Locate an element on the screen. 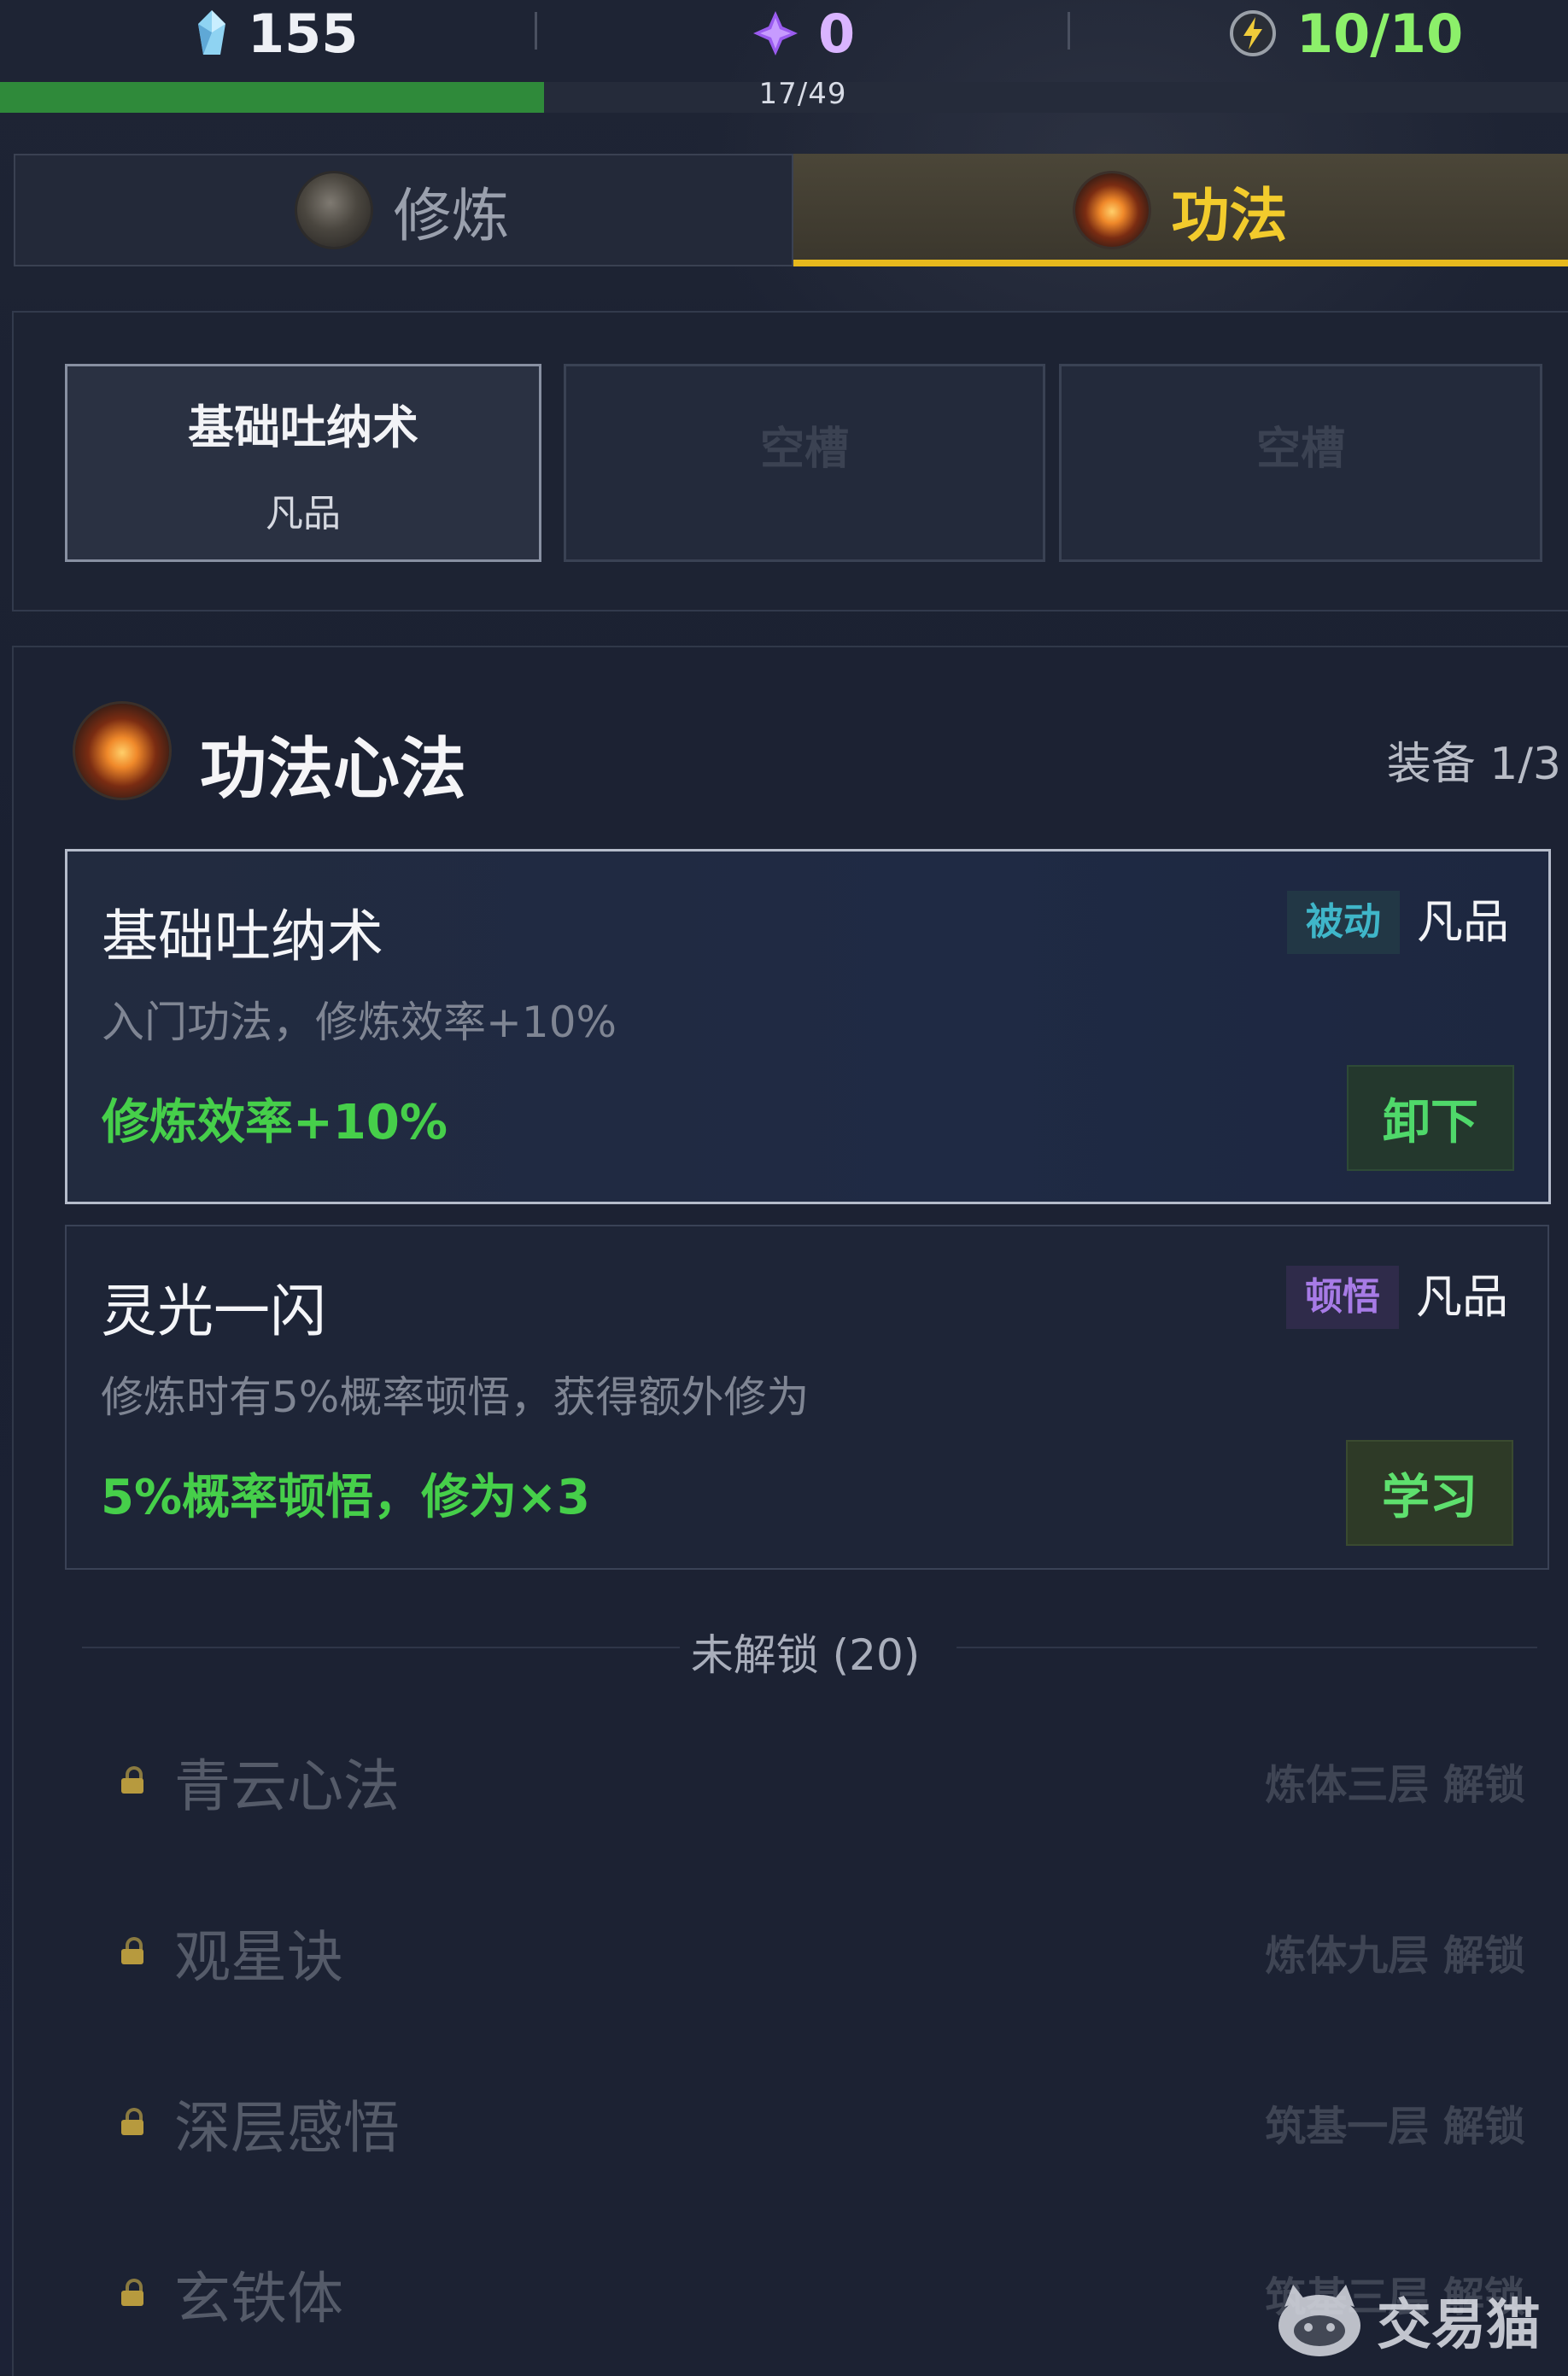 The image size is (1568, 2376). main-tabs: 修炼 功法 is located at coordinates (791, 210).